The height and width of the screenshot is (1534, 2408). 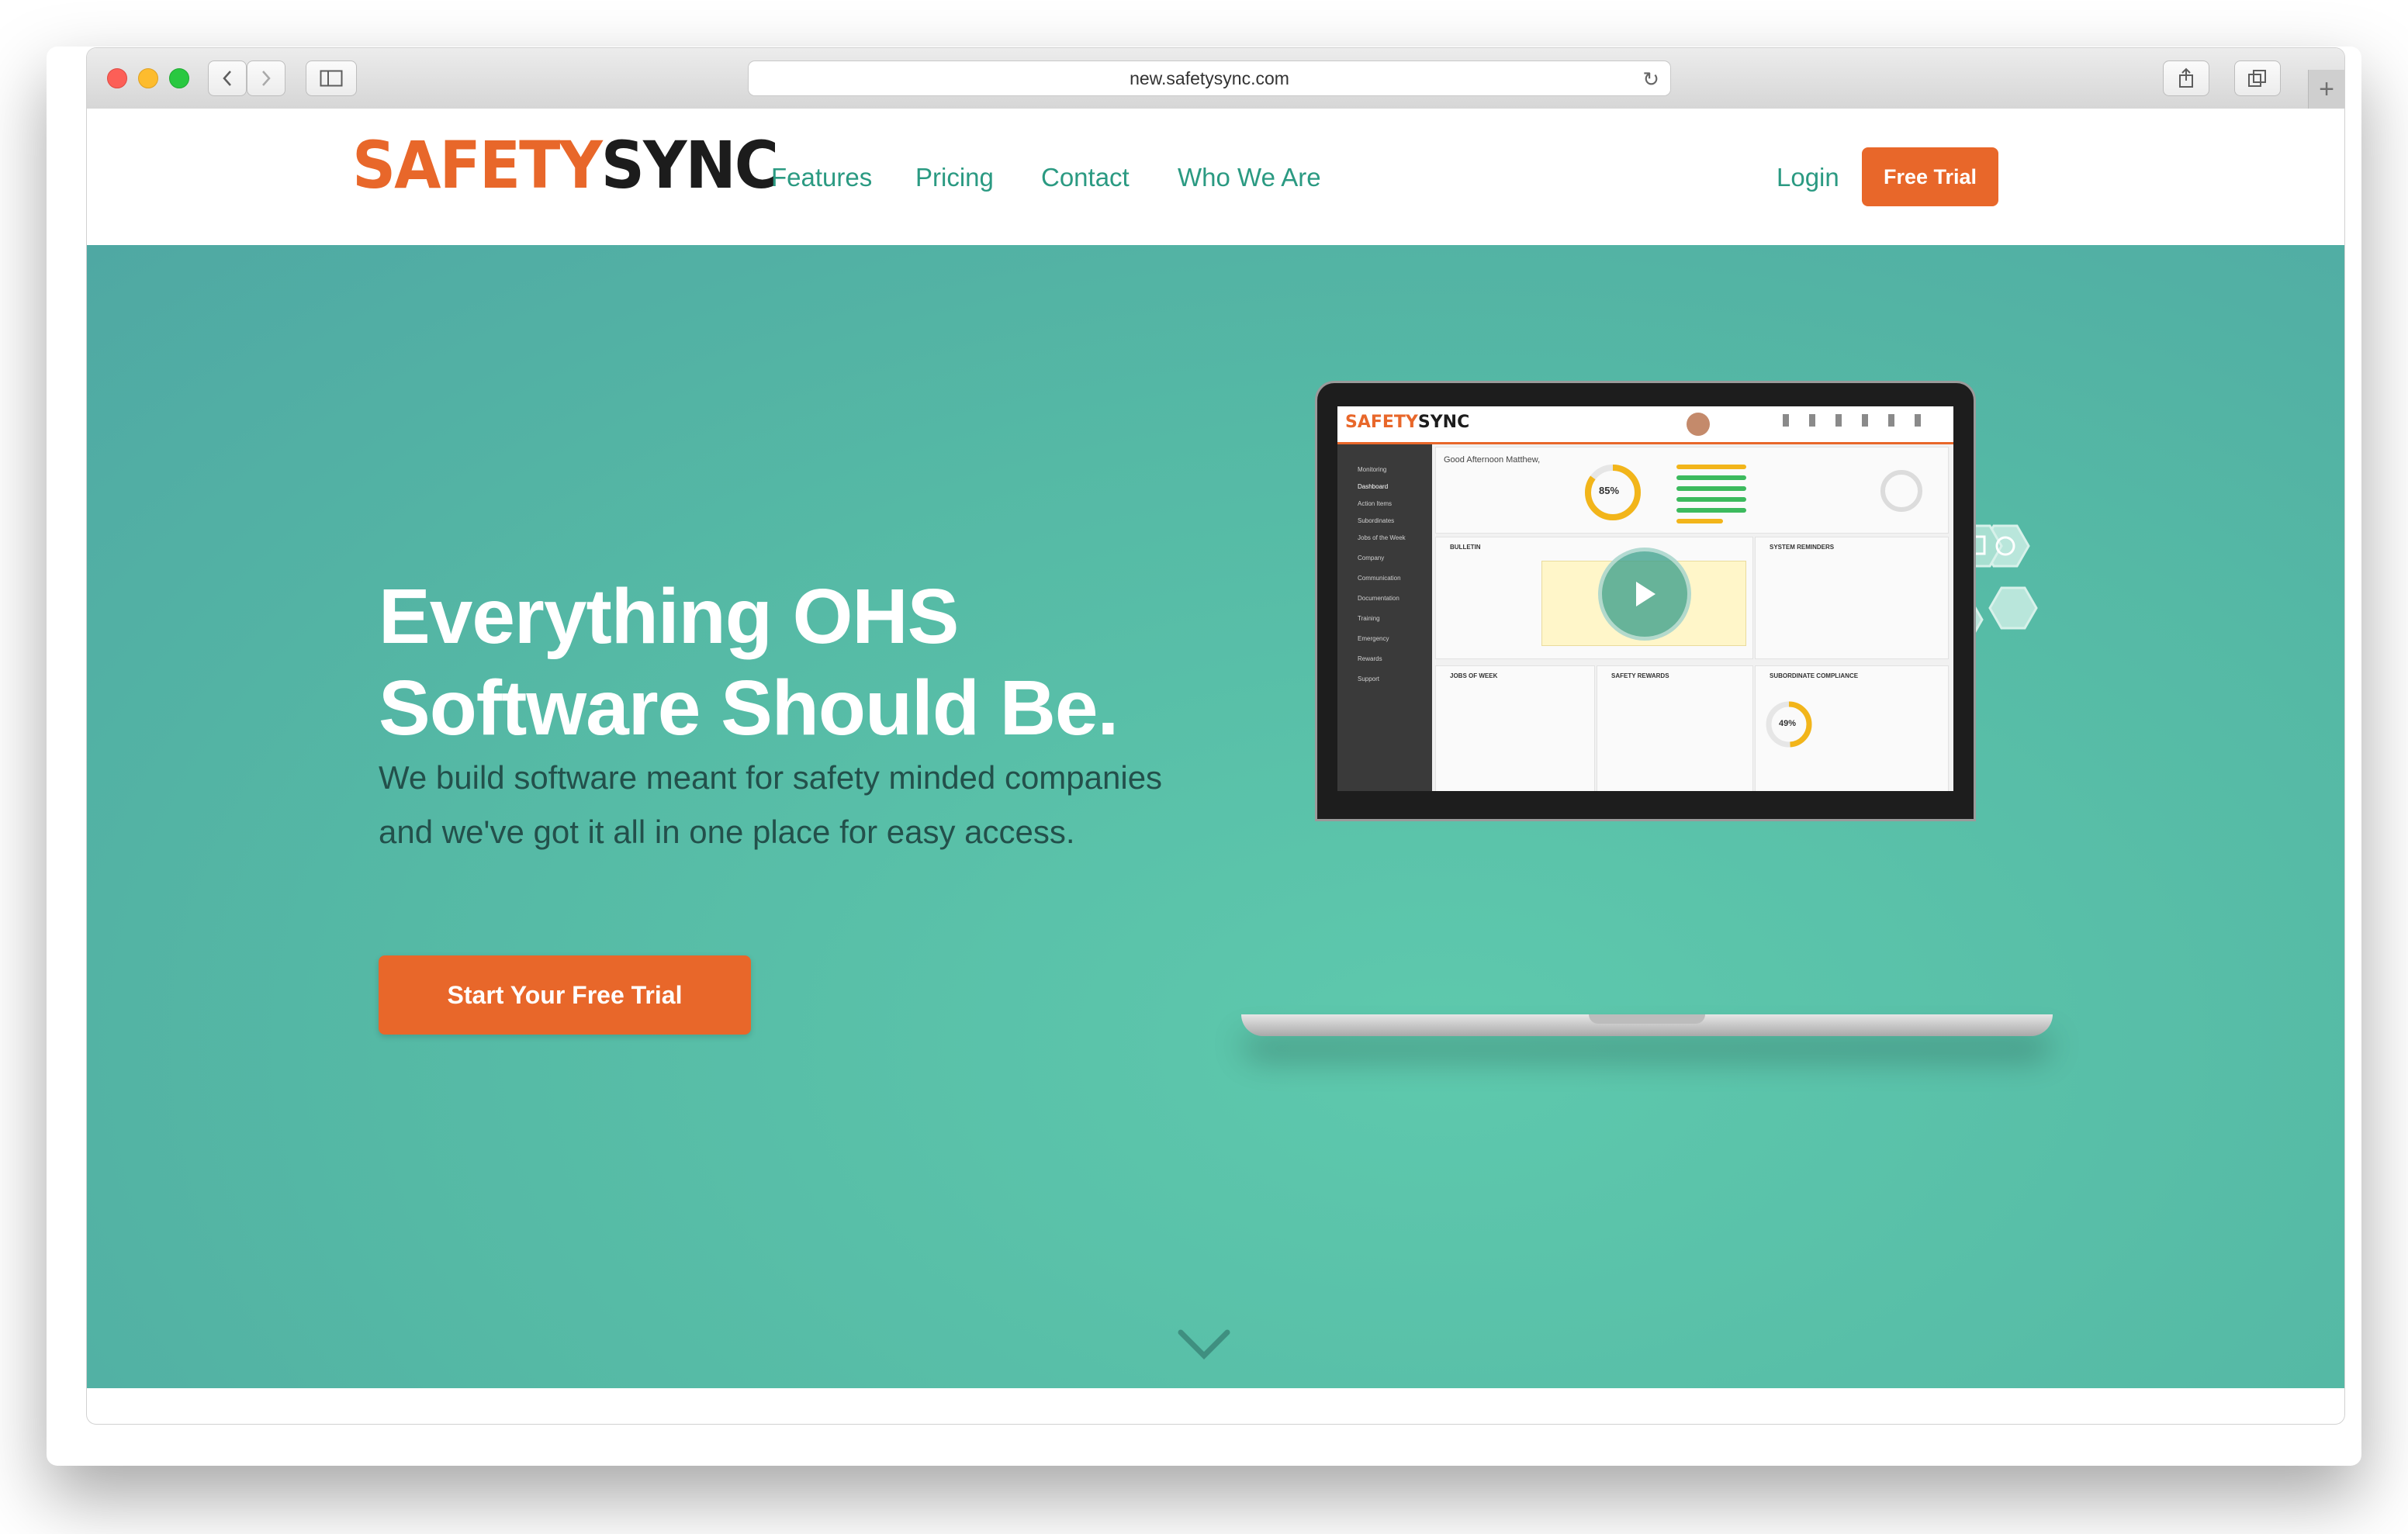 What do you see at coordinates (1594, 598) in the screenshot?
I see `bulletin-panel: BULLETIN` at bounding box center [1594, 598].